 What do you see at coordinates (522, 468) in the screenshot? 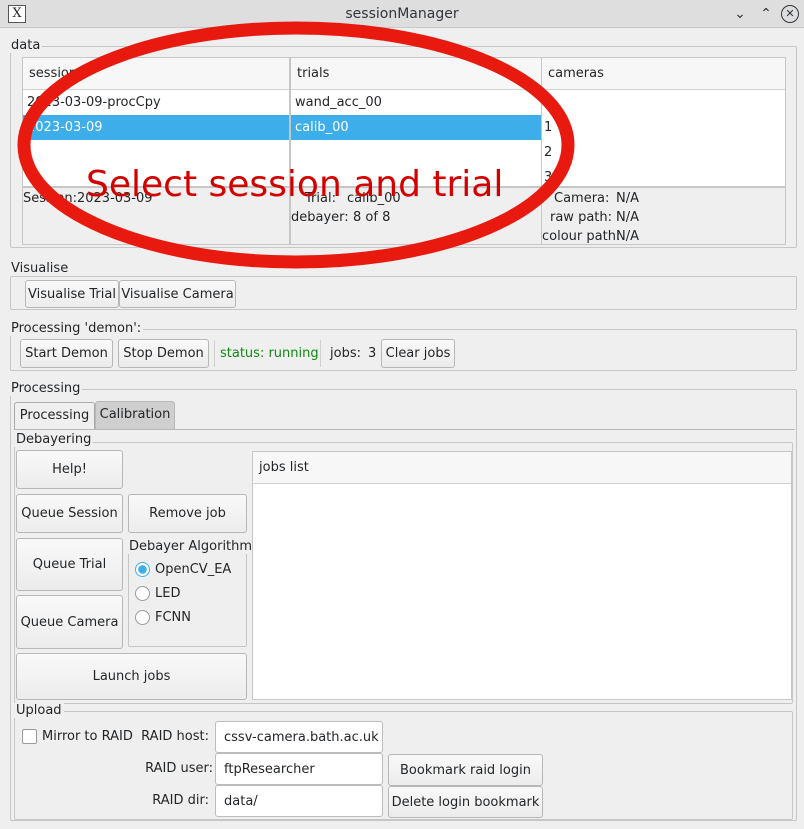
I see `jobs-list-header: jobs list` at bounding box center [522, 468].